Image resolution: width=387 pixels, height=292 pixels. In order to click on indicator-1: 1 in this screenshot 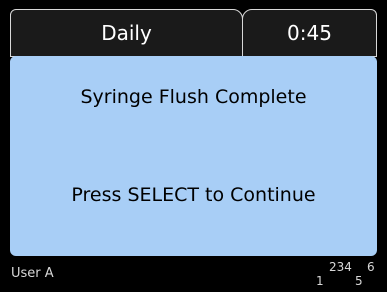, I will do `click(320, 281)`.